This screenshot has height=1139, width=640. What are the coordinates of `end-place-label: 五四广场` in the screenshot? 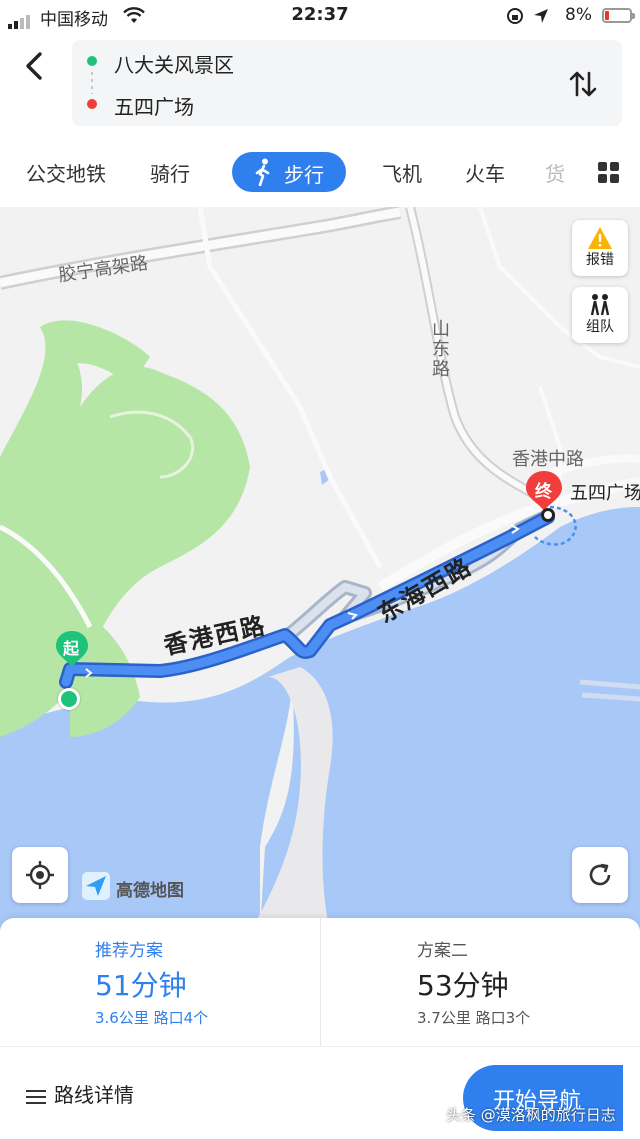 It's located at (605, 493).